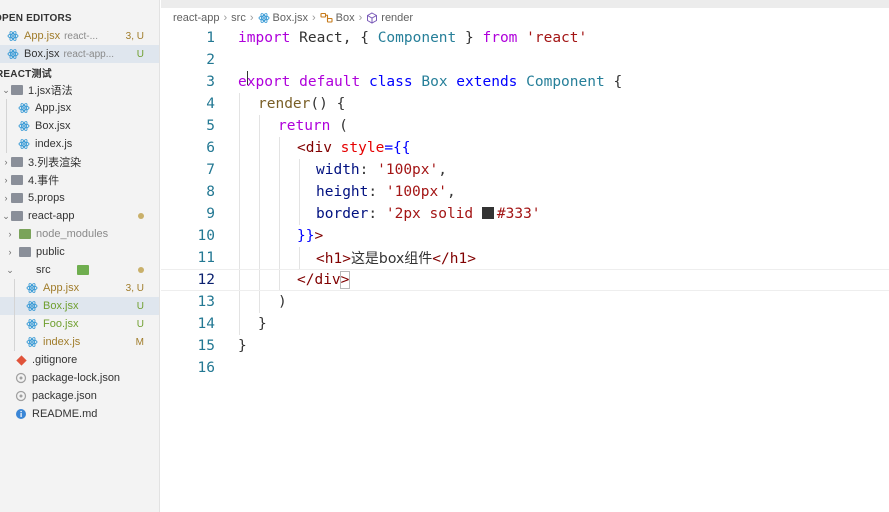 Image resolution: width=889 pixels, height=512 pixels. Describe the element at coordinates (368, 170) in the screenshot. I see `token: :` at that location.